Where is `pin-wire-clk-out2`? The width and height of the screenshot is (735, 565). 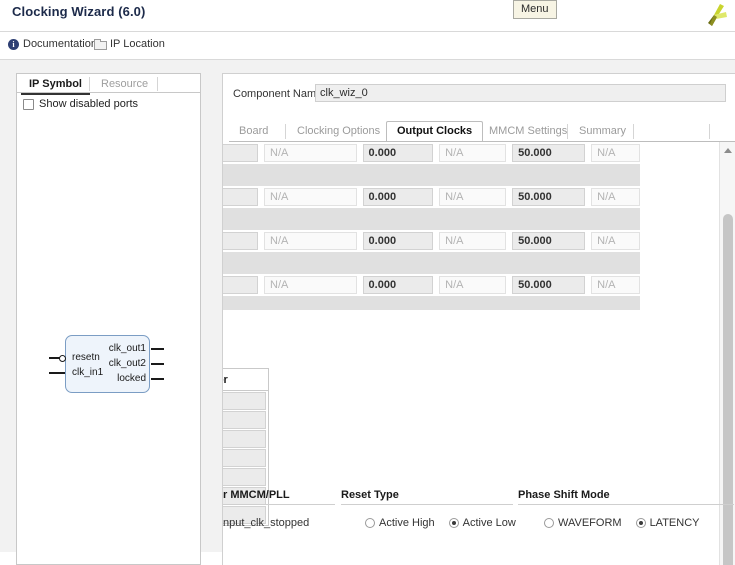 pin-wire-clk-out2 is located at coordinates (157, 364).